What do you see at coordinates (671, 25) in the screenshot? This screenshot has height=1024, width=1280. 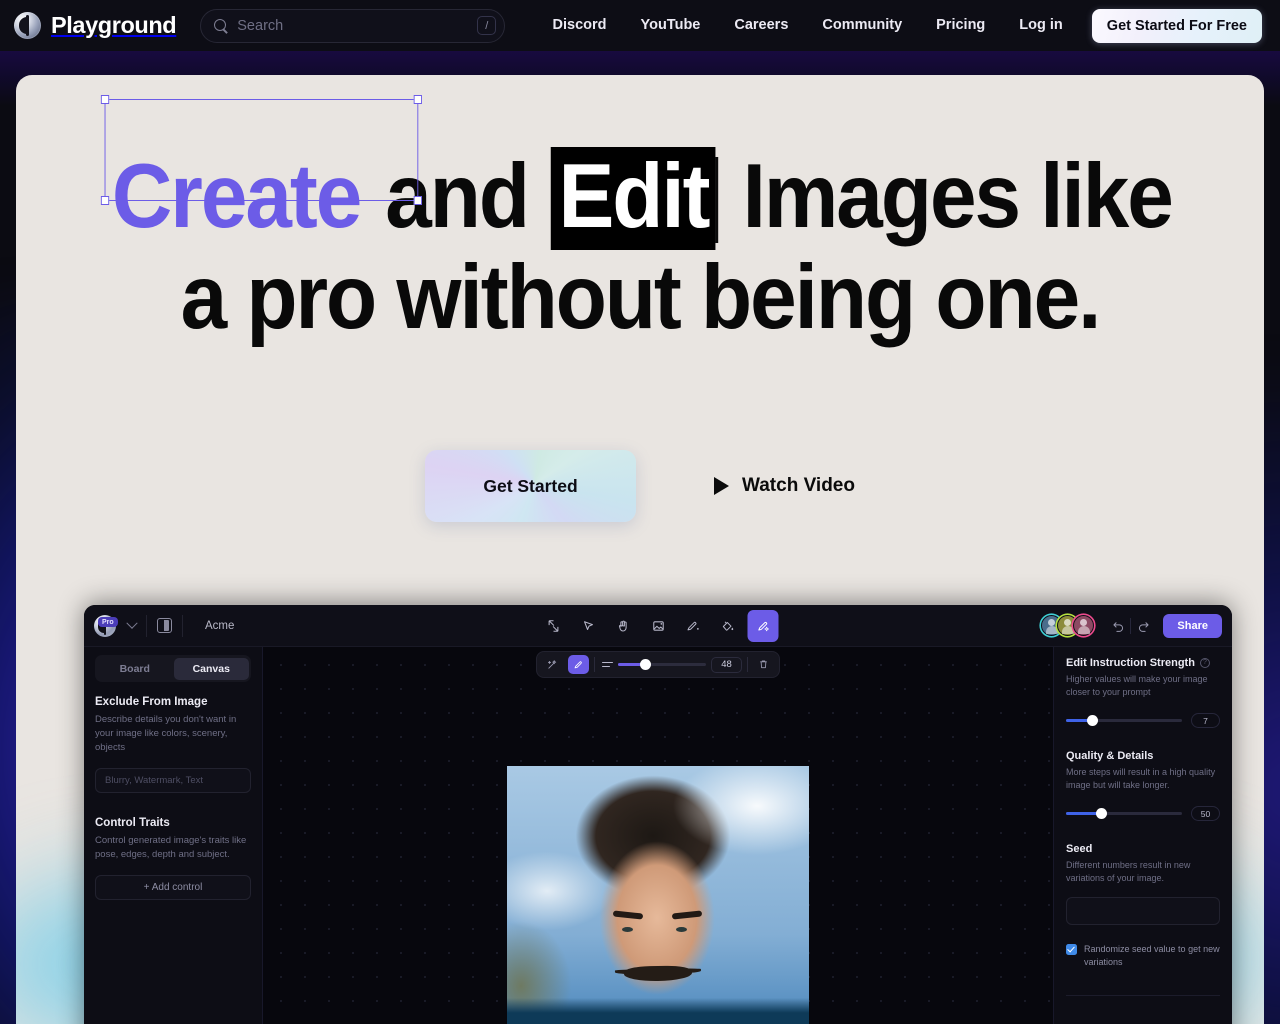 I see `nav-link-youtube: YouTube` at bounding box center [671, 25].